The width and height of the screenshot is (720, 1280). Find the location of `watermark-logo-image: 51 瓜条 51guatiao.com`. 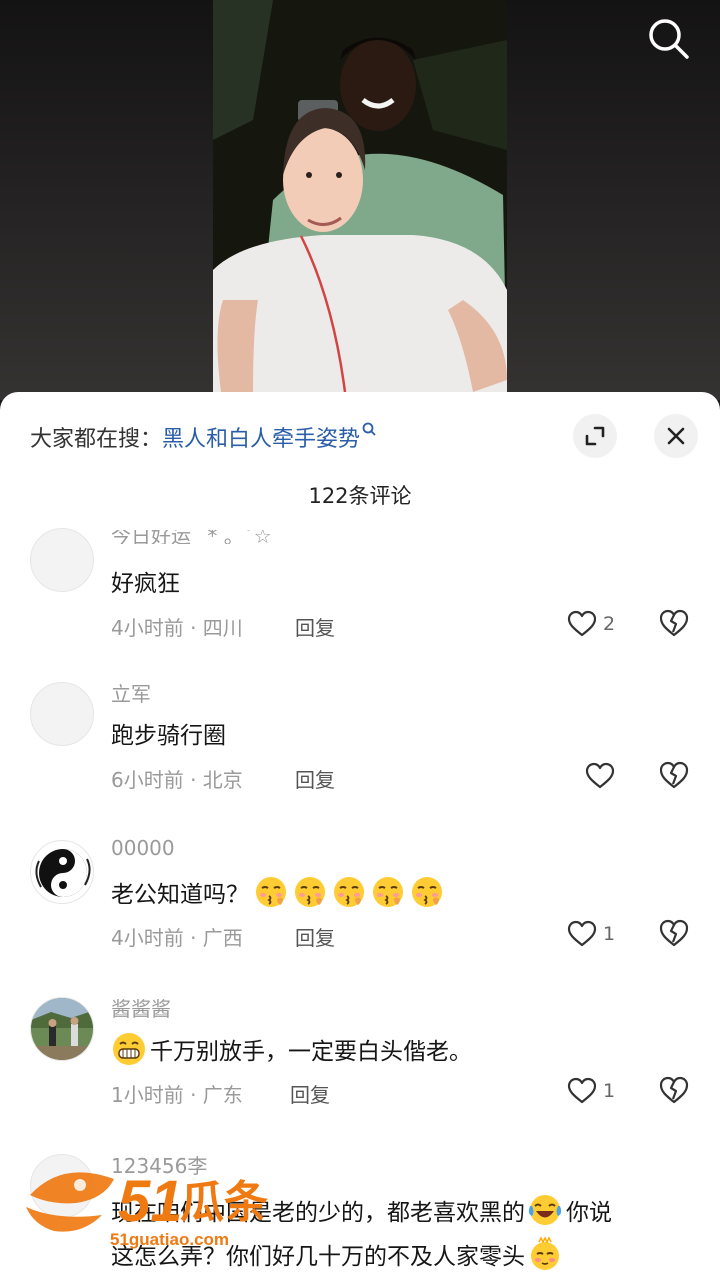

watermark-logo-image: 51 瓜条 51guatiao.com is located at coordinates (147, 1209).